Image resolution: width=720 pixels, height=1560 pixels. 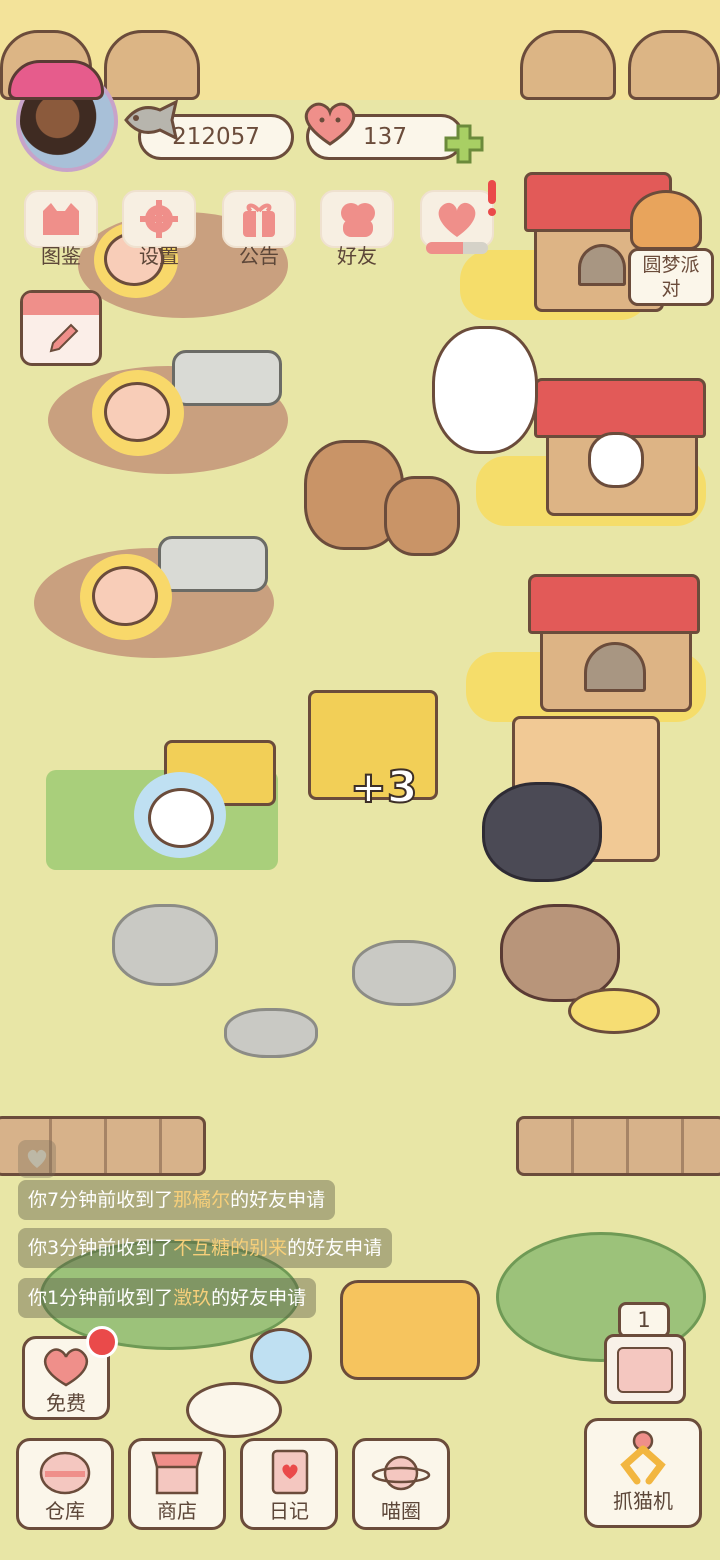 What do you see at coordinates (65, 1511) in the screenshot?
I see `warehouse-label: 仓库` at bounding box center [65, 1511].